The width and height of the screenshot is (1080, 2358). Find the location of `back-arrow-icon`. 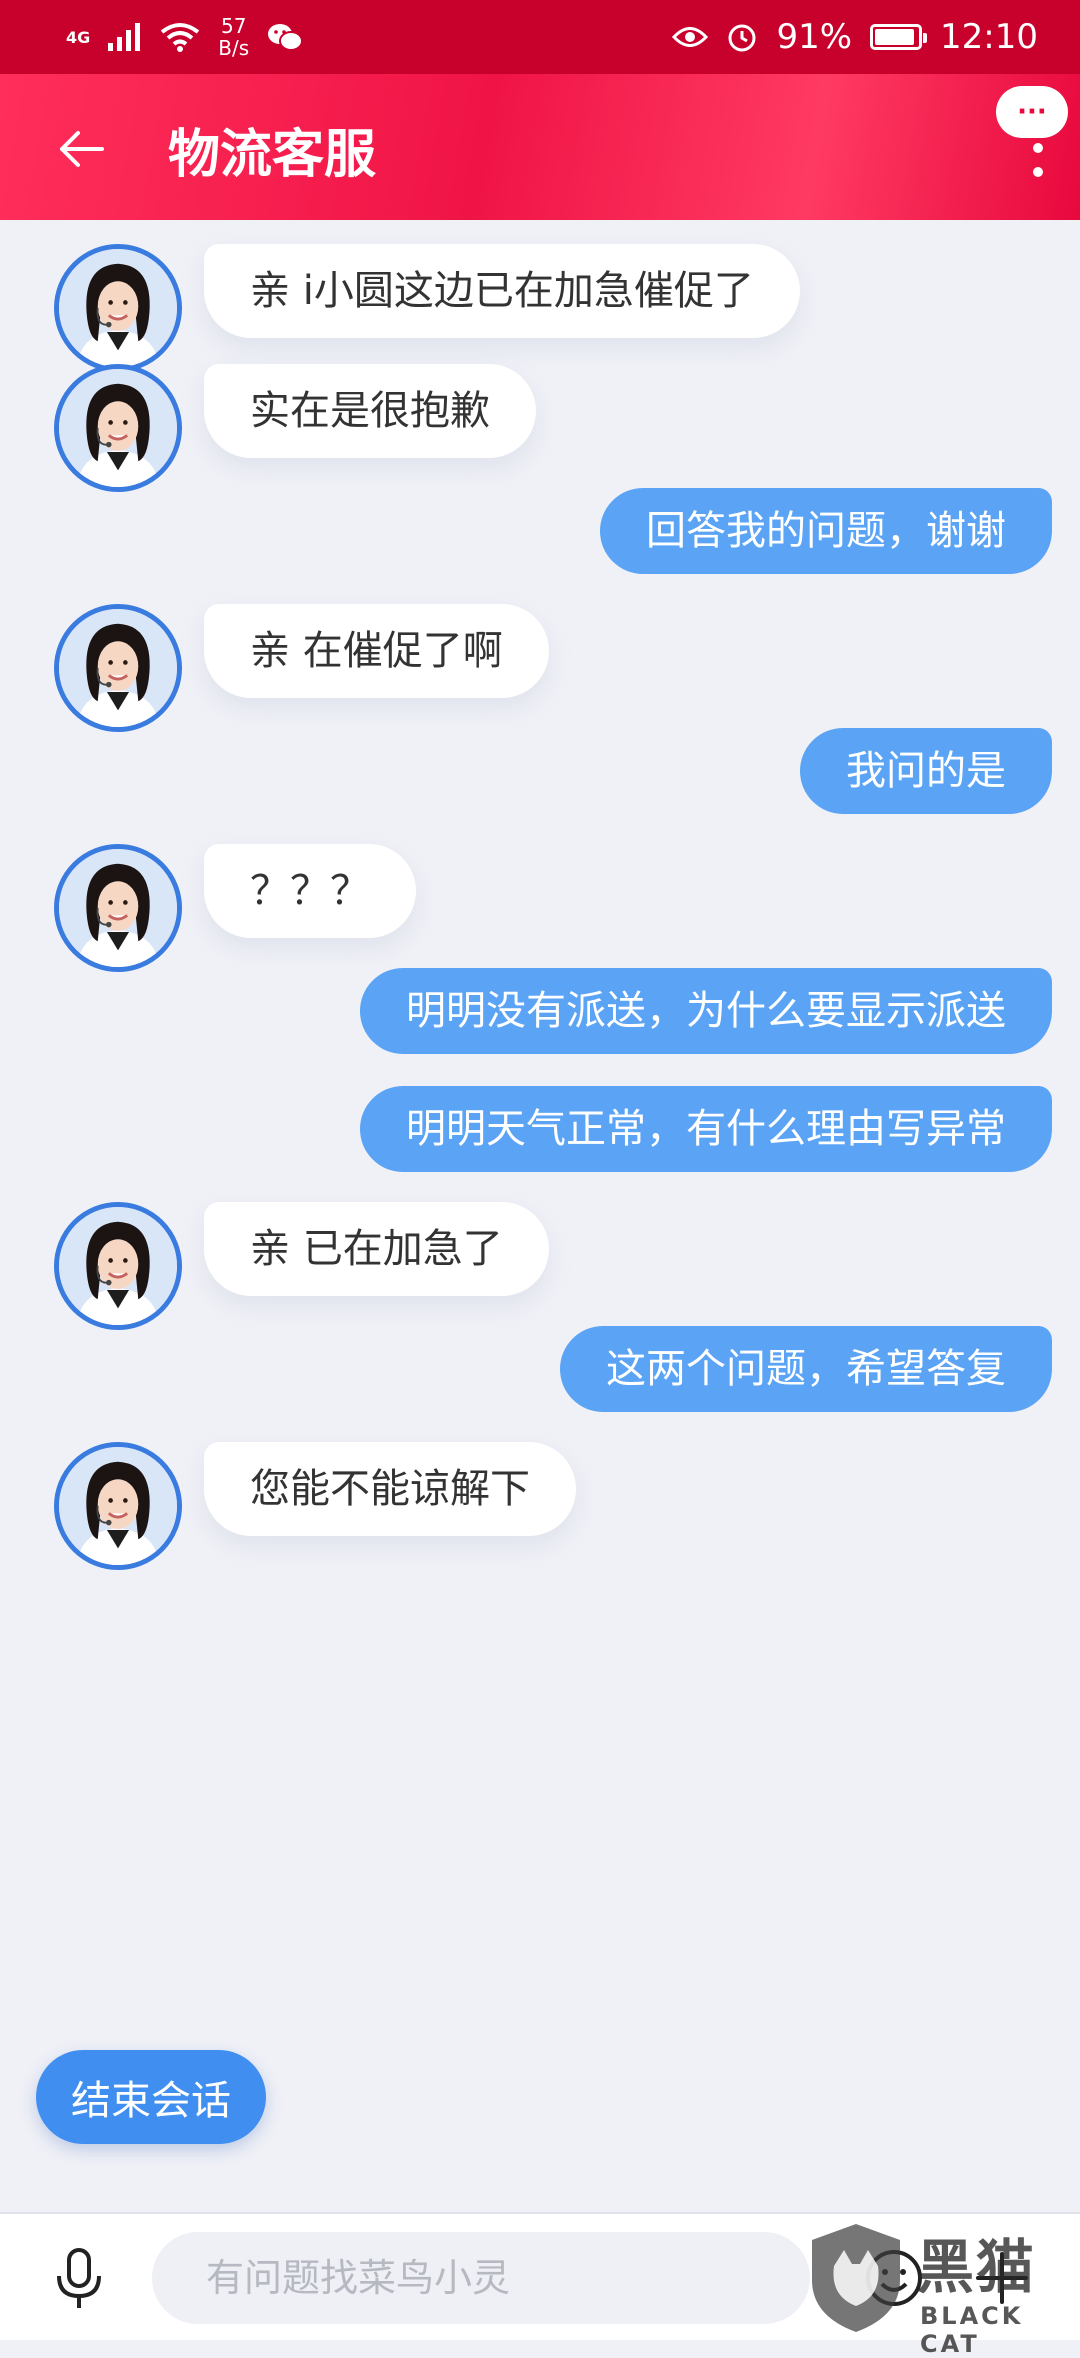

back-arrow-icon is located at coordinates (81, 149).